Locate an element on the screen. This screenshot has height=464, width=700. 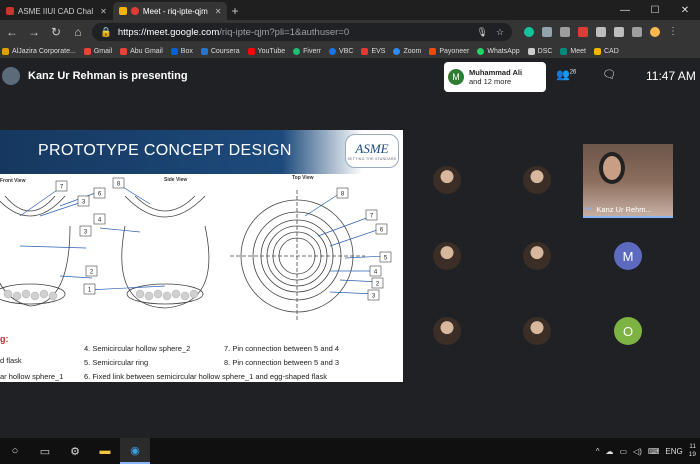
evs-icon is located at coordinates (365, 51).